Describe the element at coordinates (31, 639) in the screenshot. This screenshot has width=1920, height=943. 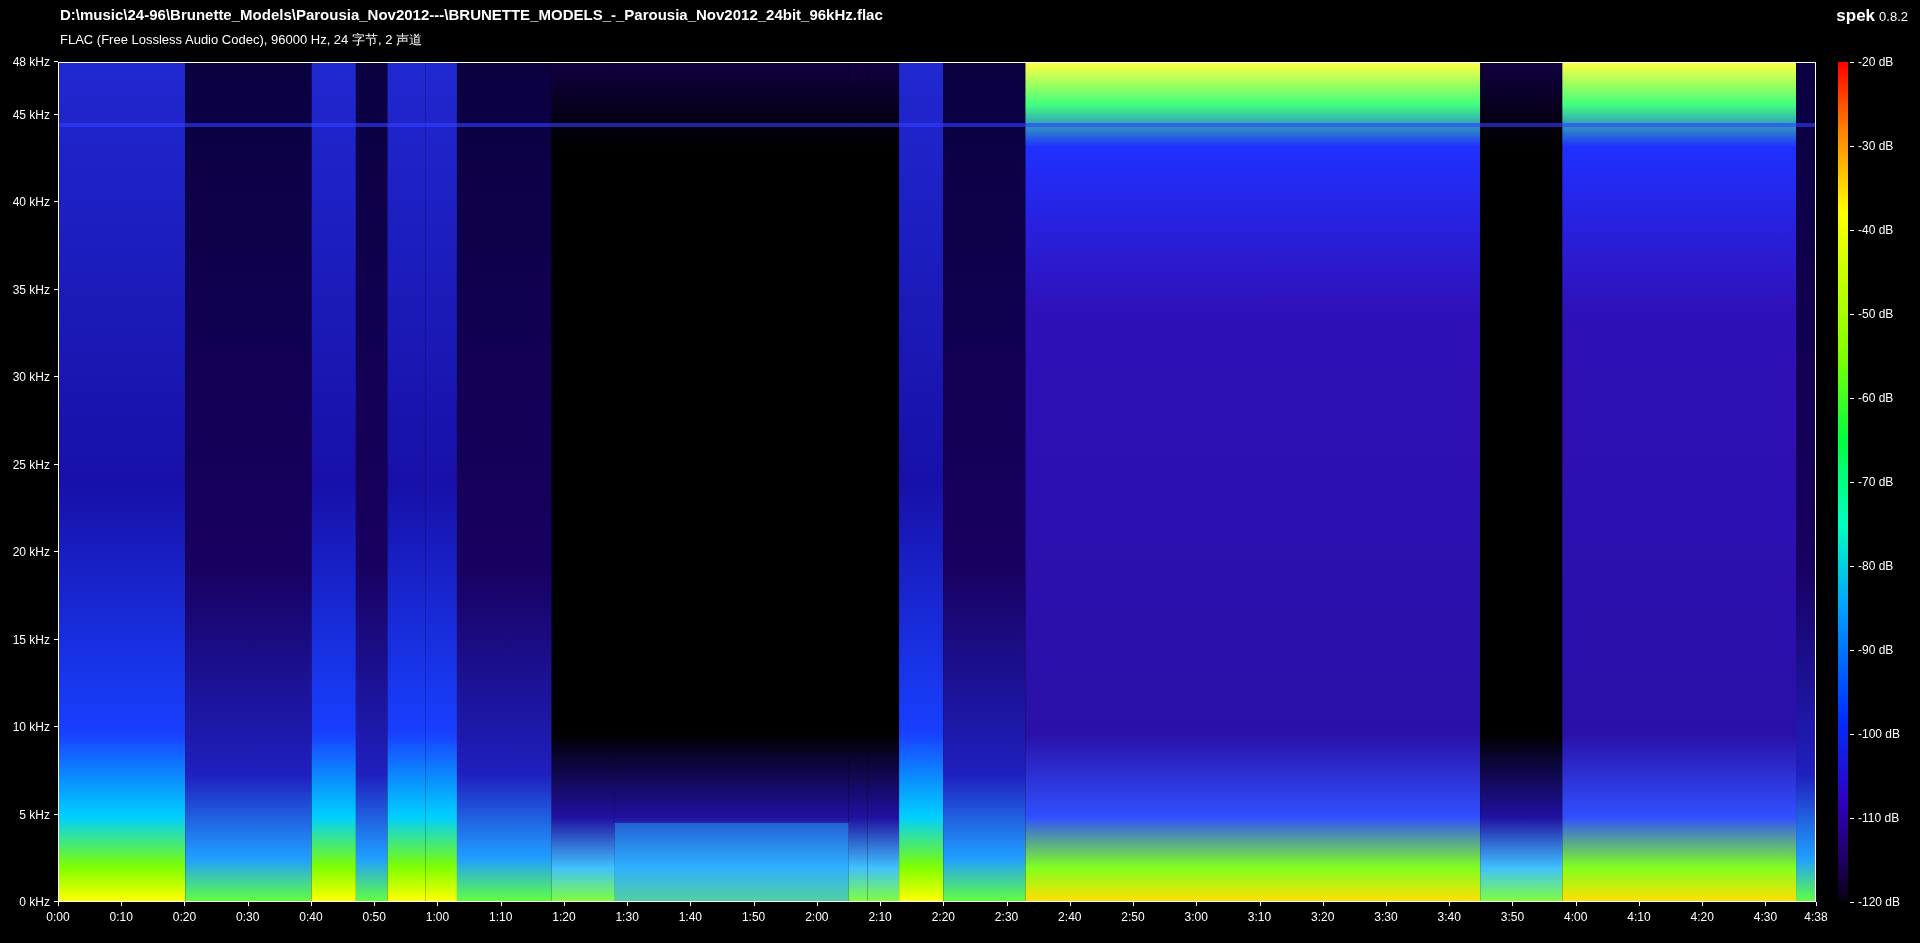
I see `frequency-label: 15 kHz` at that location.